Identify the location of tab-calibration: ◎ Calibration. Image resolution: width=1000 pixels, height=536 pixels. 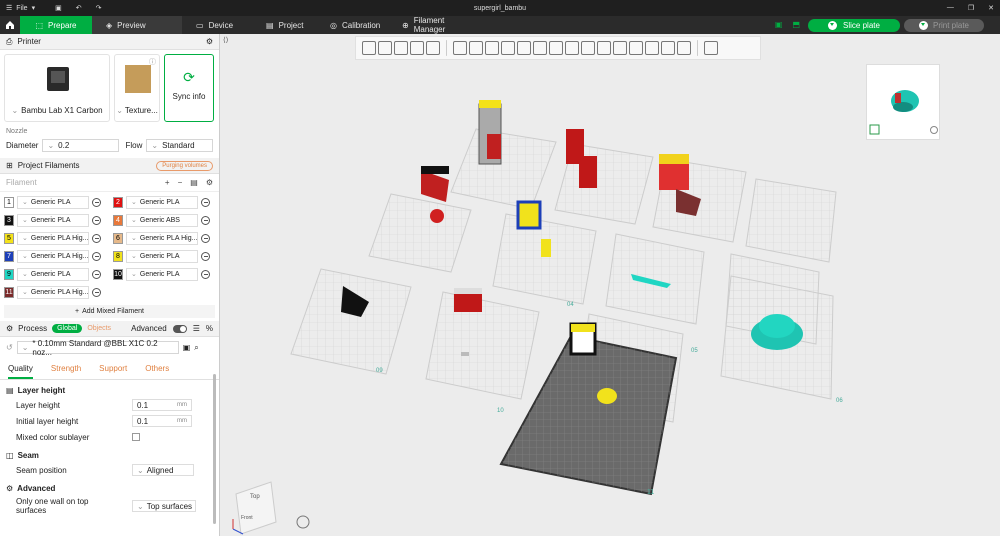
(352, 25).